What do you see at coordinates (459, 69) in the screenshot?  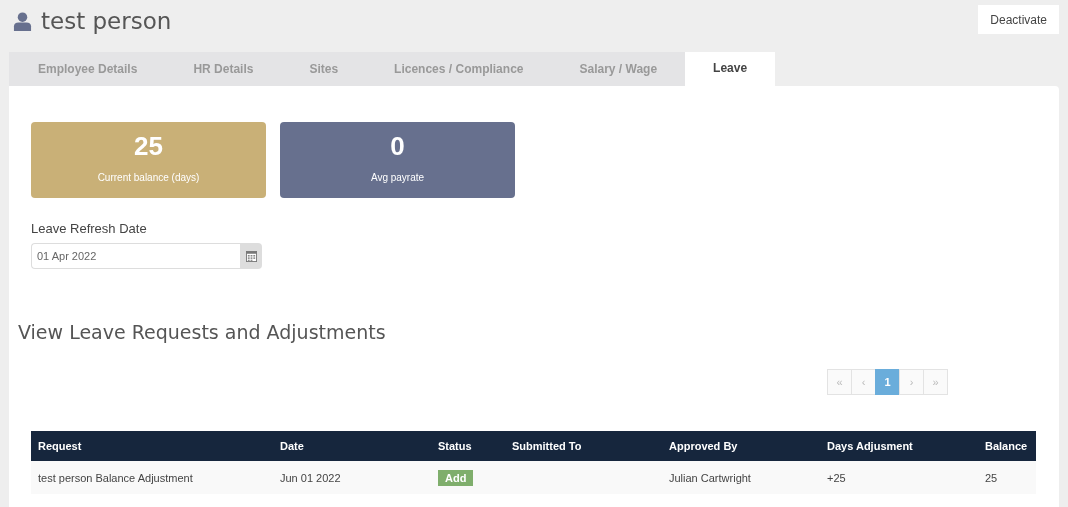 I see `tab: Licences / Compliance` at bounding box center [459, 69].